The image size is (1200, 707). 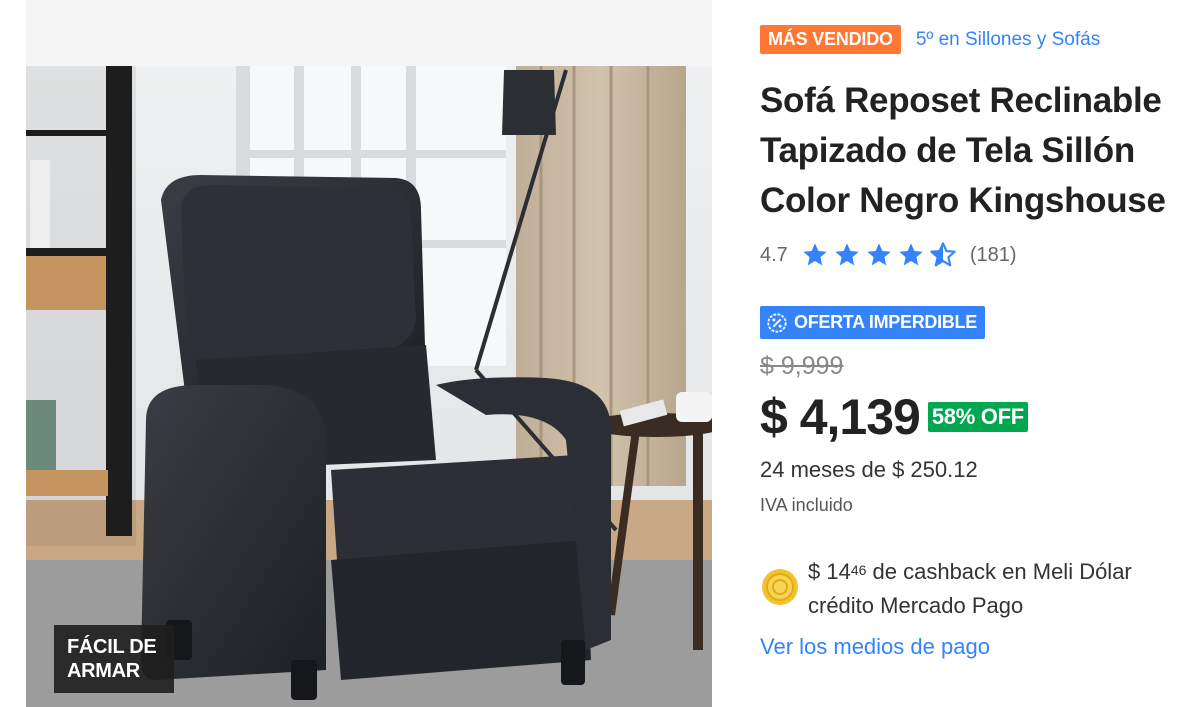 I want to click on deal-badge: OFERTA IMPERDIBLE, so click(x=872, y=322).